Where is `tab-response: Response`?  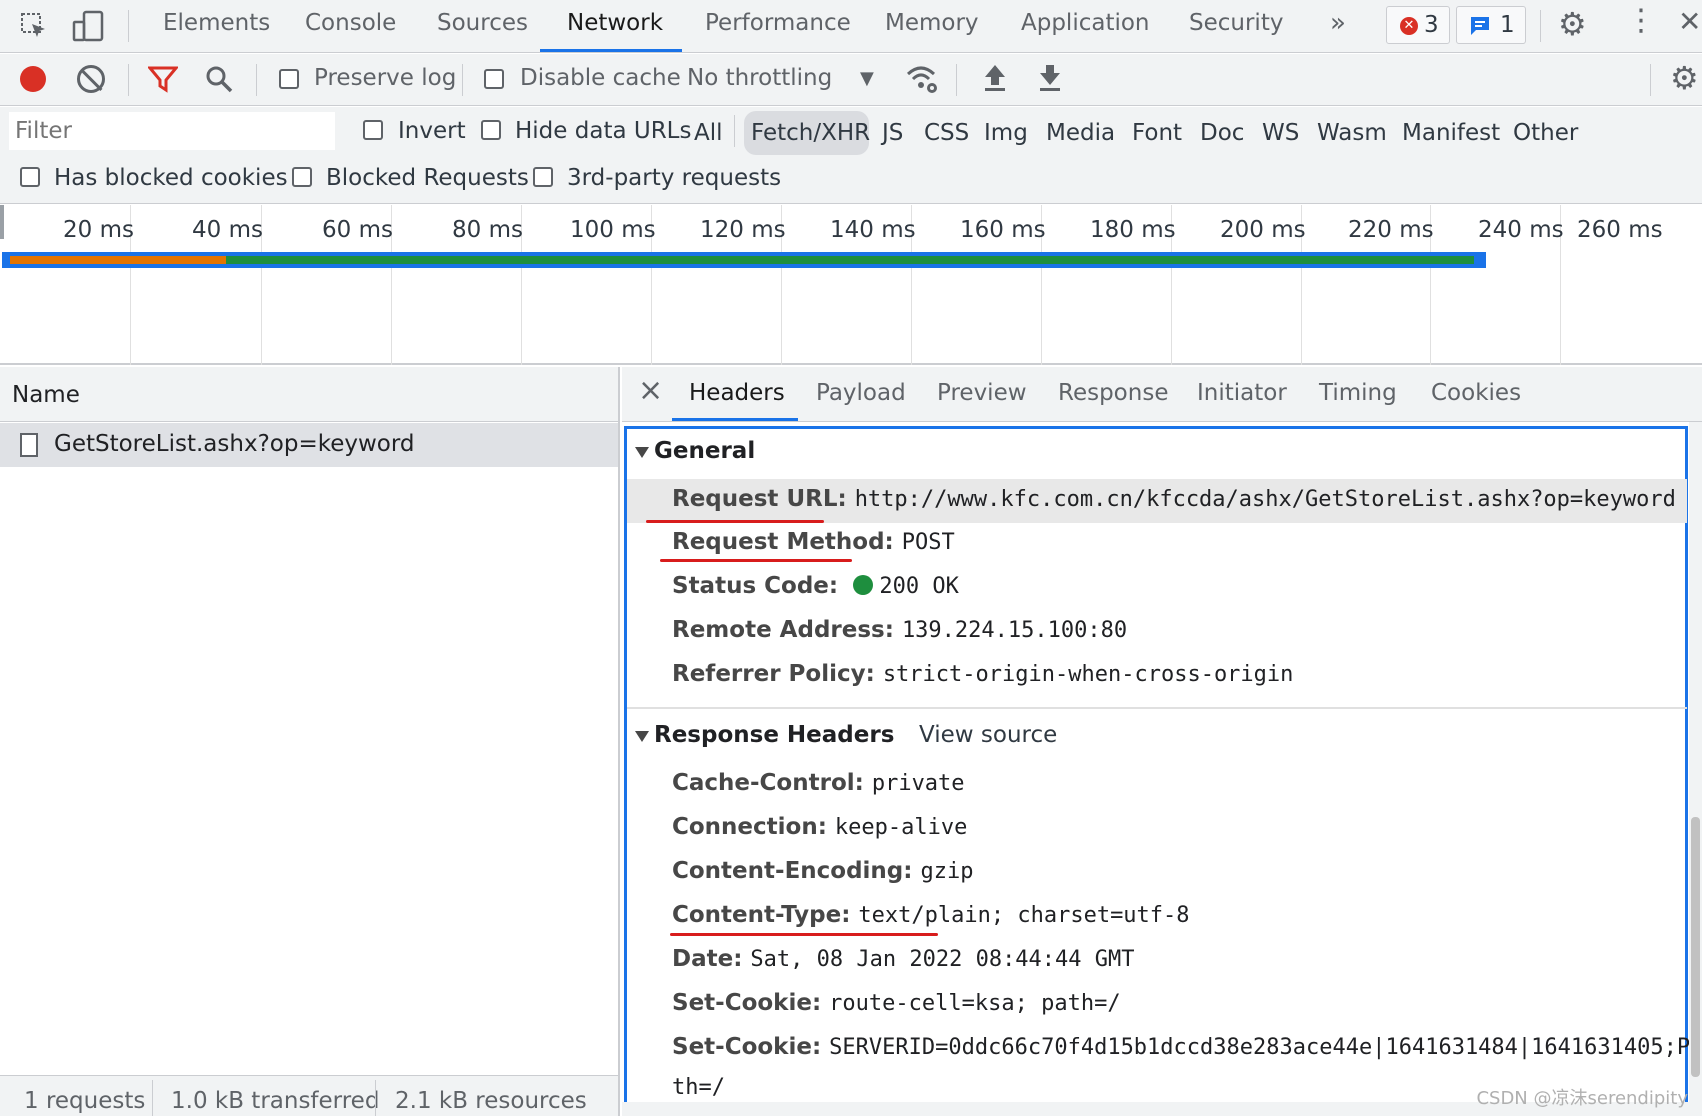 tab-response: Response is located at coordinates (1113, 393).